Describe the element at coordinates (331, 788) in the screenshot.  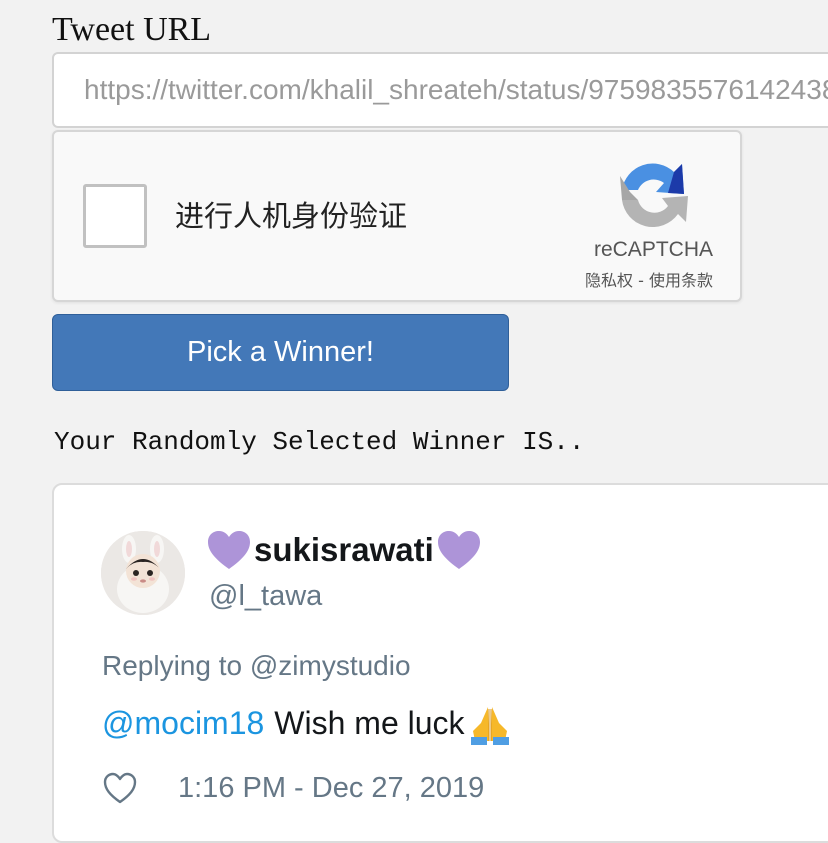
I see `tweet-timestamp: 1:16 PM - Dec 27, 2019` at that location.